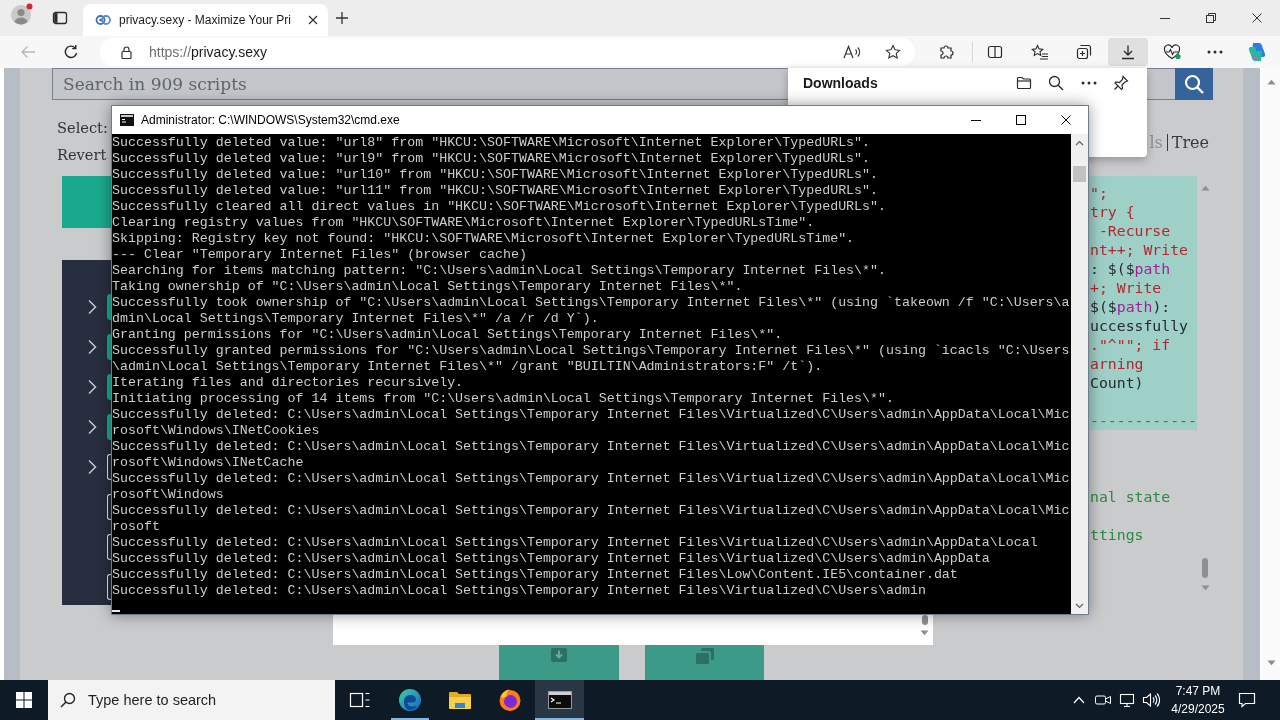 Image resolution: width=1280 pixels, height=720 pixels. What do you see at coordinates (551, 559) in the screenshot?
I see `console-line: Successfully deleted: C:\Users\admin\Local Settings\Temporary Internet Files\Virtualized\C\Users\admin\AppData` at bounding box center [551, 559].